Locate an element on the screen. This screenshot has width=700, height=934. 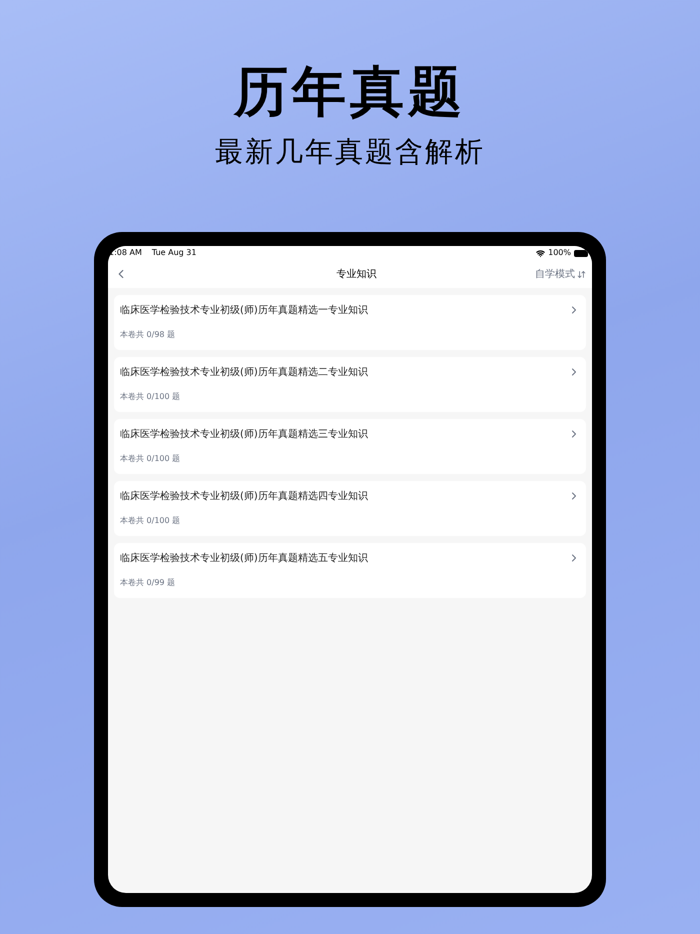
paper-card: 临床医学检验技术专业初级(师)历年真题精选一专业知识 本卷共 0/98 题 is located at coordinates (350, 322).